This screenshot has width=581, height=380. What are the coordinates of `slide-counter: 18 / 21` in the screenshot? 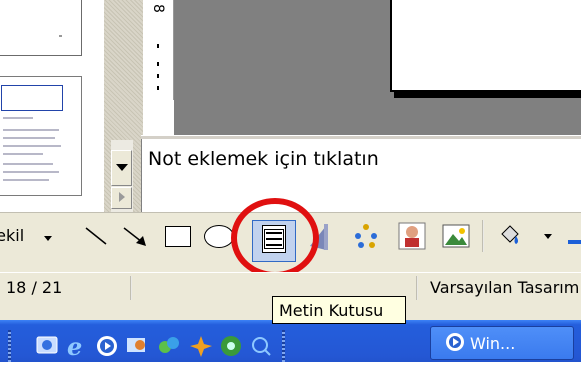 It's located at (34, 287).